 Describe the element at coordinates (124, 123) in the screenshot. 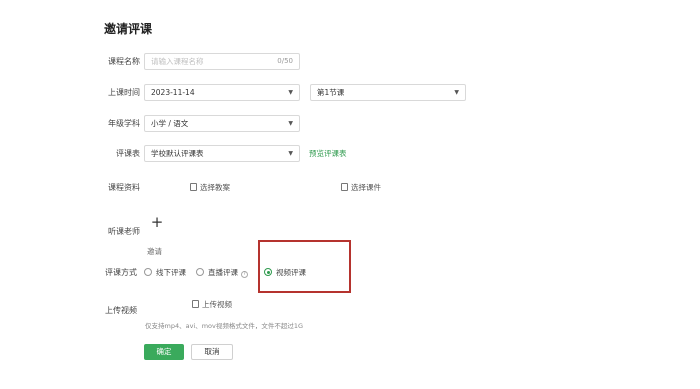

I see `grade-subject-label: 年级学科` at that location.